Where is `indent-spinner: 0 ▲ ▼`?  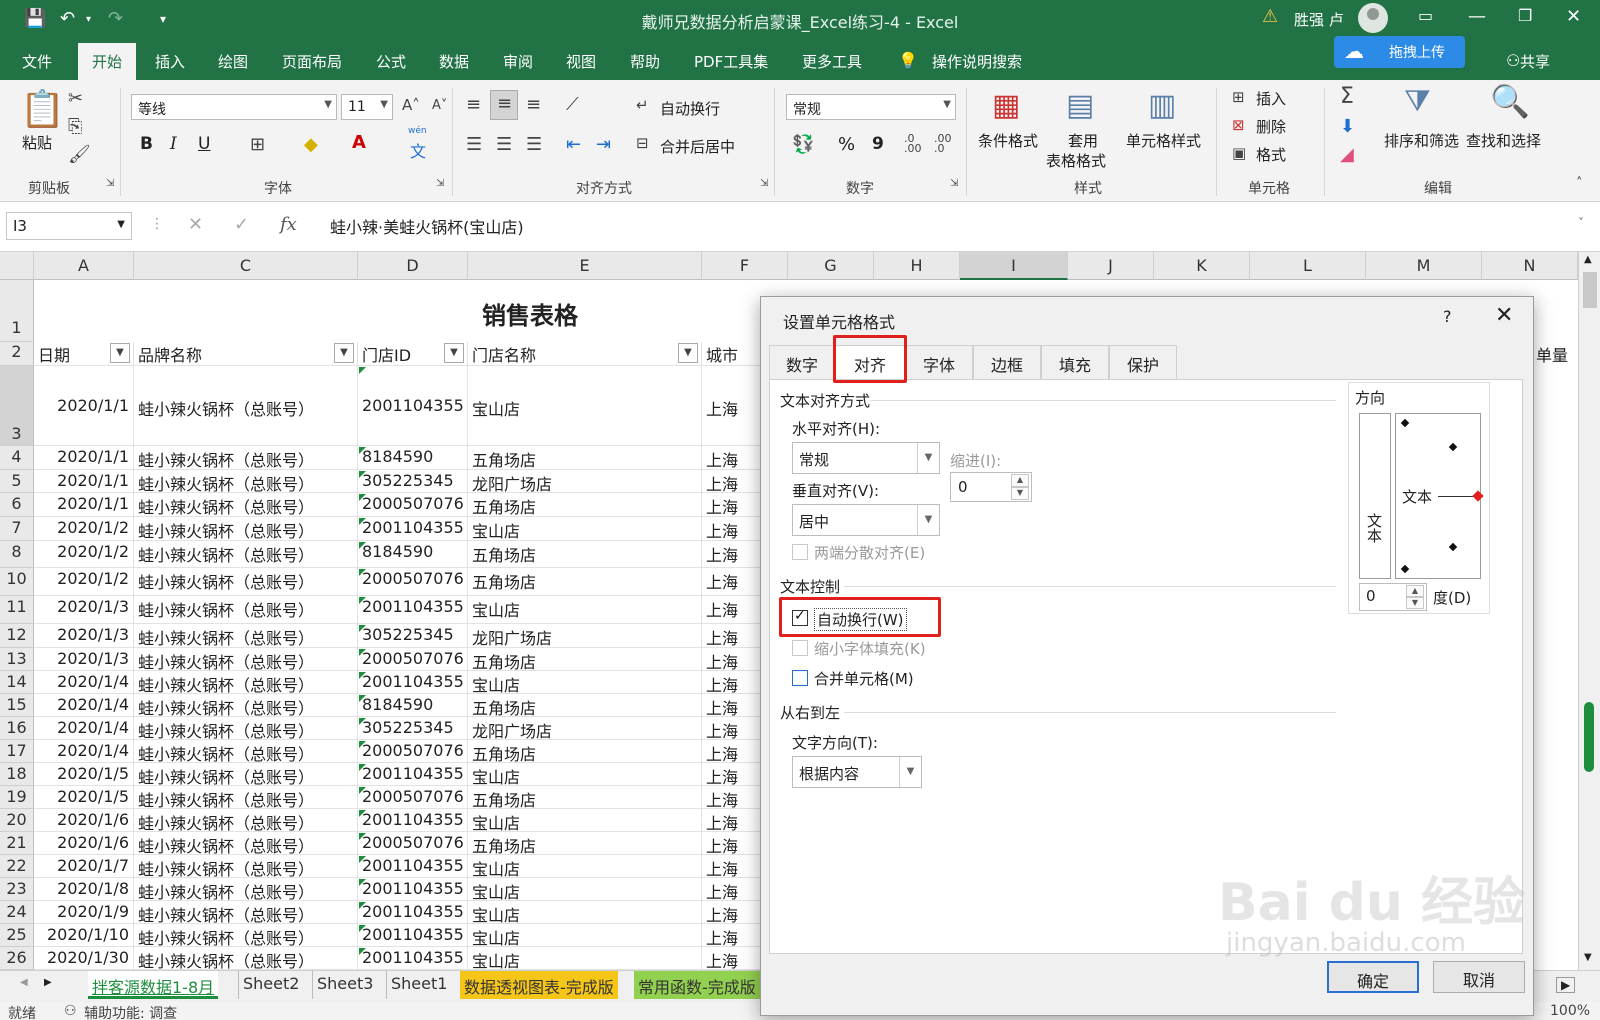 indent-spinner: 0 ▲ ▼ is located at coordinates (991, 487).